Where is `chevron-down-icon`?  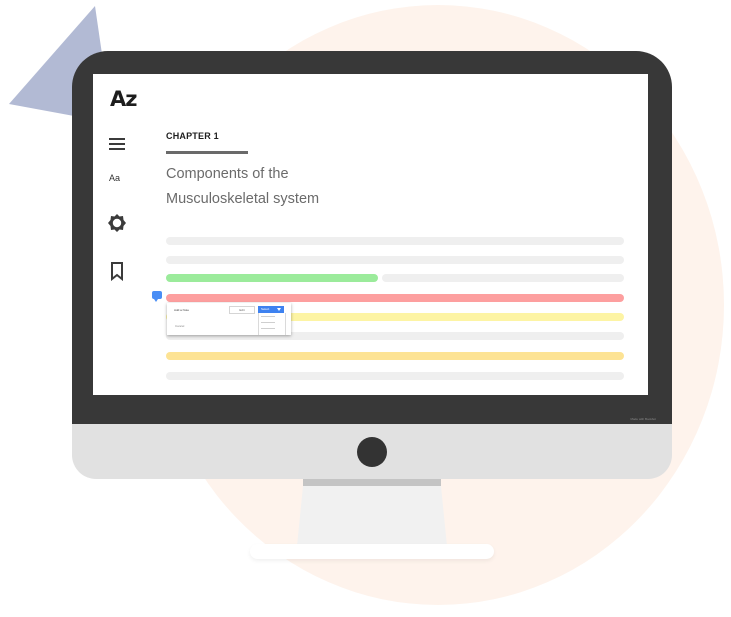
chevron-down-icon is located at coordinates (279, 309).